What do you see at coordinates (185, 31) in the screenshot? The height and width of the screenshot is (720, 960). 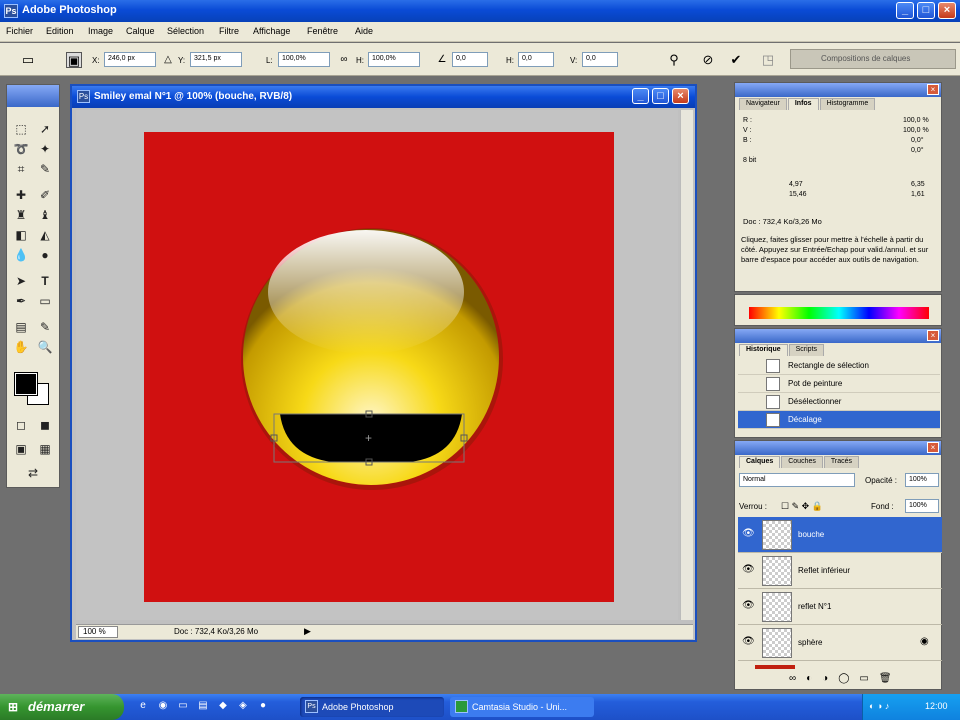 I see `menu-selection: Sélection` at bounding box center [185, 31].